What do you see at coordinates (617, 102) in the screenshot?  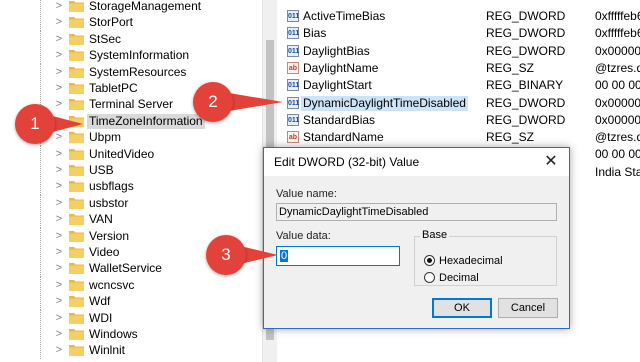 I see `value-data: 0x000000` at bounding box center [617, 102].